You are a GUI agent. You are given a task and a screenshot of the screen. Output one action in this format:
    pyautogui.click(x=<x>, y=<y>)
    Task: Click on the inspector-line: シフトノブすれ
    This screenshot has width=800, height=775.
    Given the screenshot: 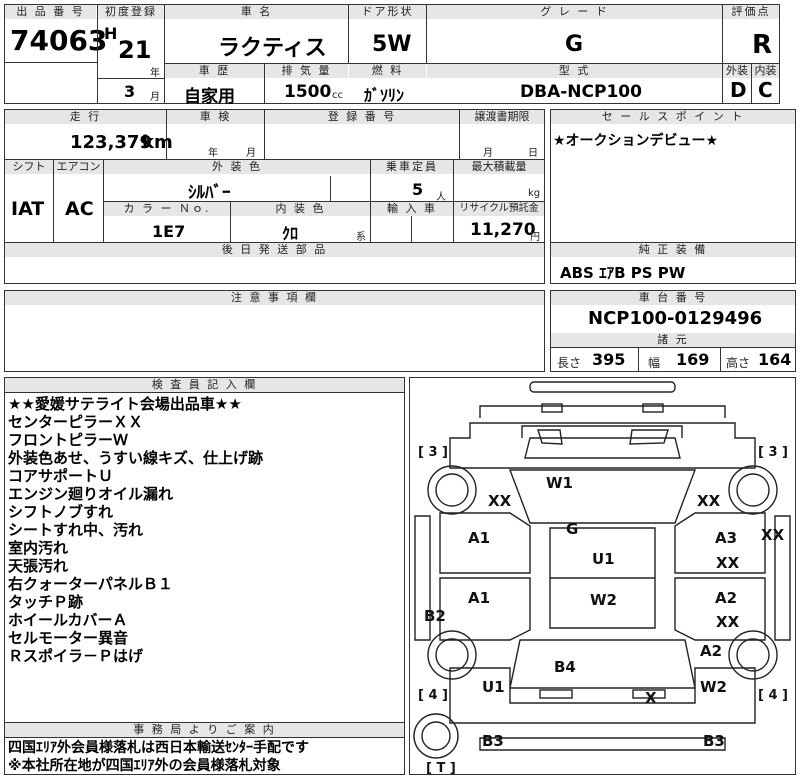 What is the action you would take?
    pyautogui.click(x=61, y=512)
    